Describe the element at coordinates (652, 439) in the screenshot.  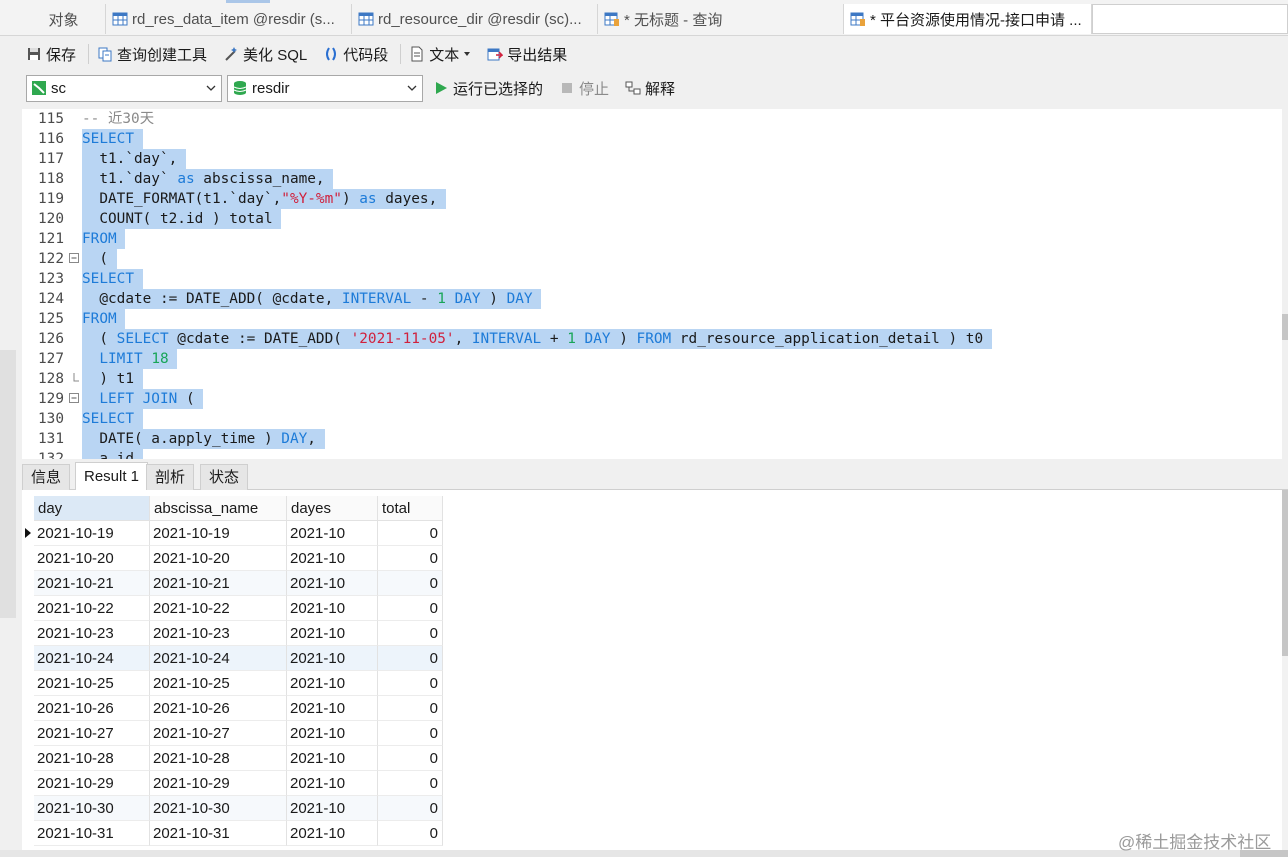
I see `editor-line: 131 DATE( a.apply_time ) DAY,` at that location.